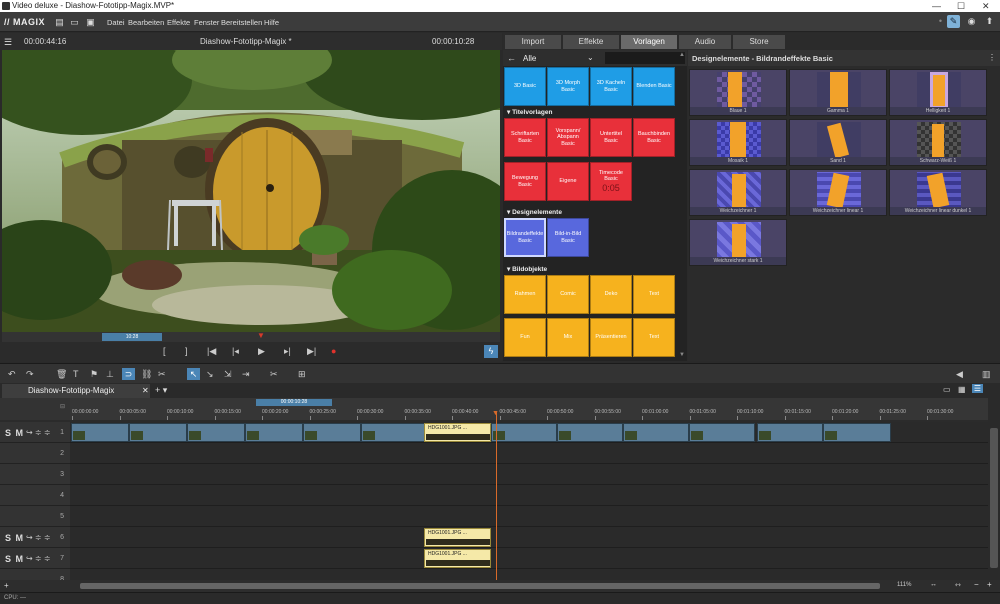 The height and width of the screenshot is (604, 1000). What do you see at coordinates (145, 391) in the screenshot?
I see `close-tab-icon: ✕` at bounding box center [145, 391].